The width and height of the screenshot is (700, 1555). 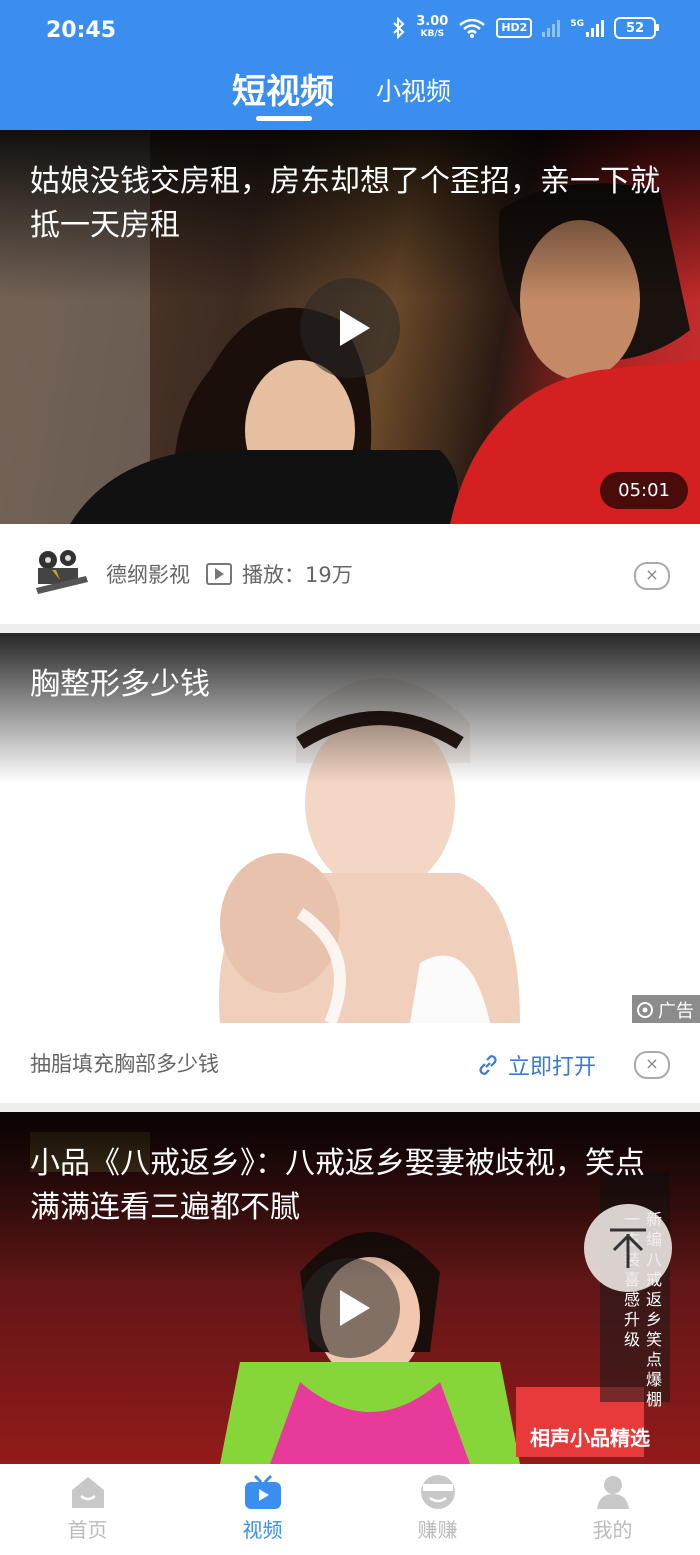 What do you see at coordinates (432, 26) in the screenshot?
I see `network-speed: 3.00 KB/S` at bounding box center [432, 26].